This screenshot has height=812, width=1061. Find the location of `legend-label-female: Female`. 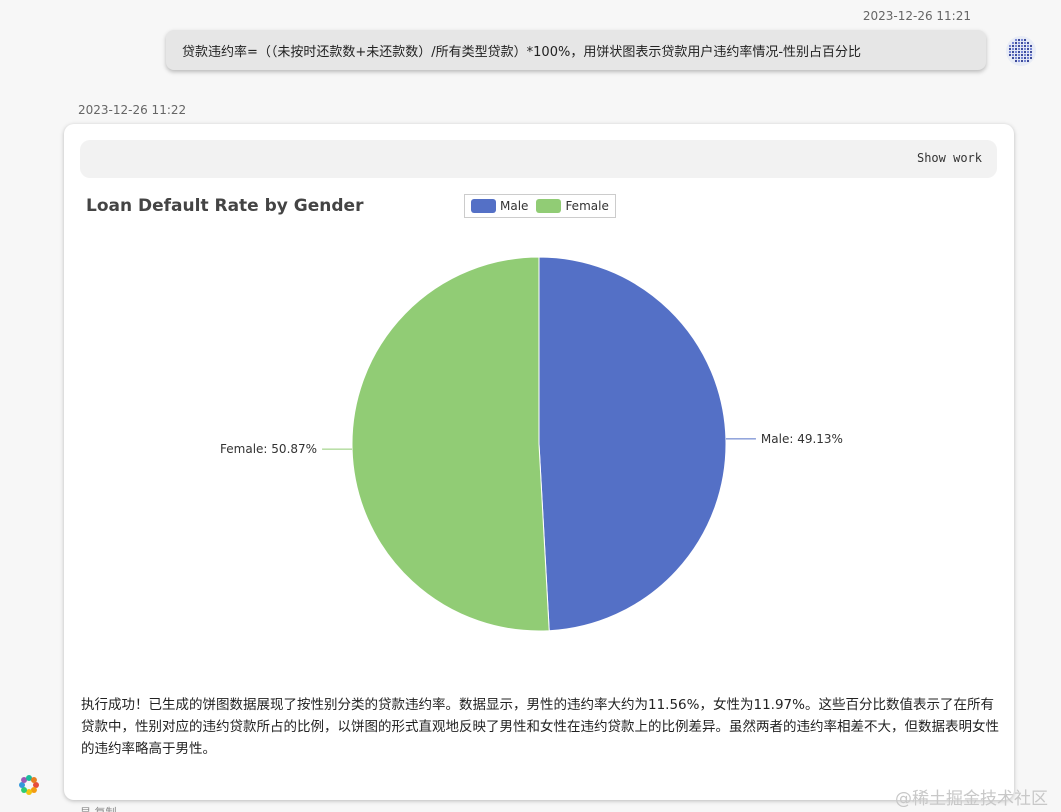

legend-label-female: Female is located at coordinates (587, 206).